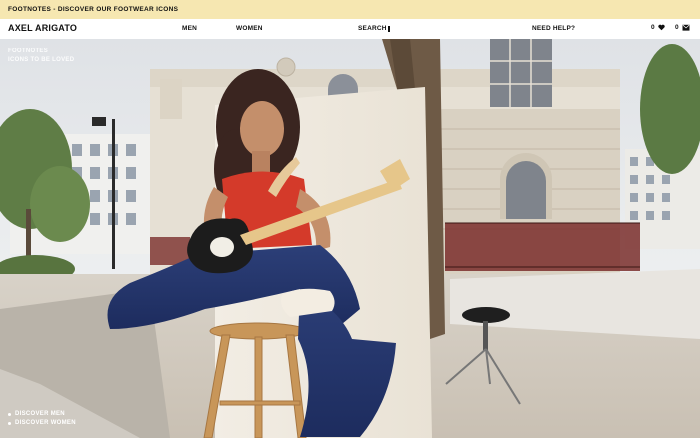 This screenshot has width=700, height=438. Describe the element at coordinates (350, 9) in the screenshot. I see `announcement-bar: FOOTNOTES - DISCOVER OUR FOOTWEAR ICONS` at that location.